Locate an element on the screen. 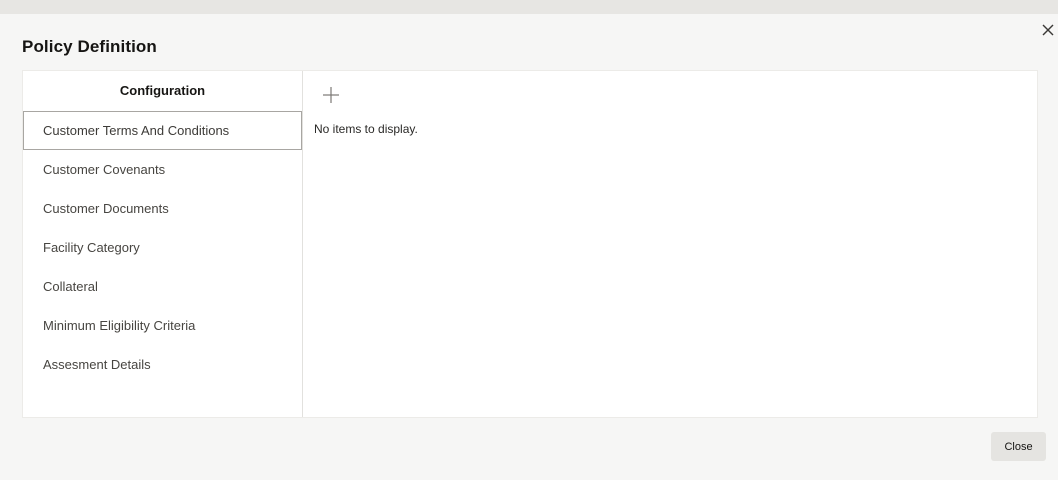  header-strip is located at coordinates (529, 7).